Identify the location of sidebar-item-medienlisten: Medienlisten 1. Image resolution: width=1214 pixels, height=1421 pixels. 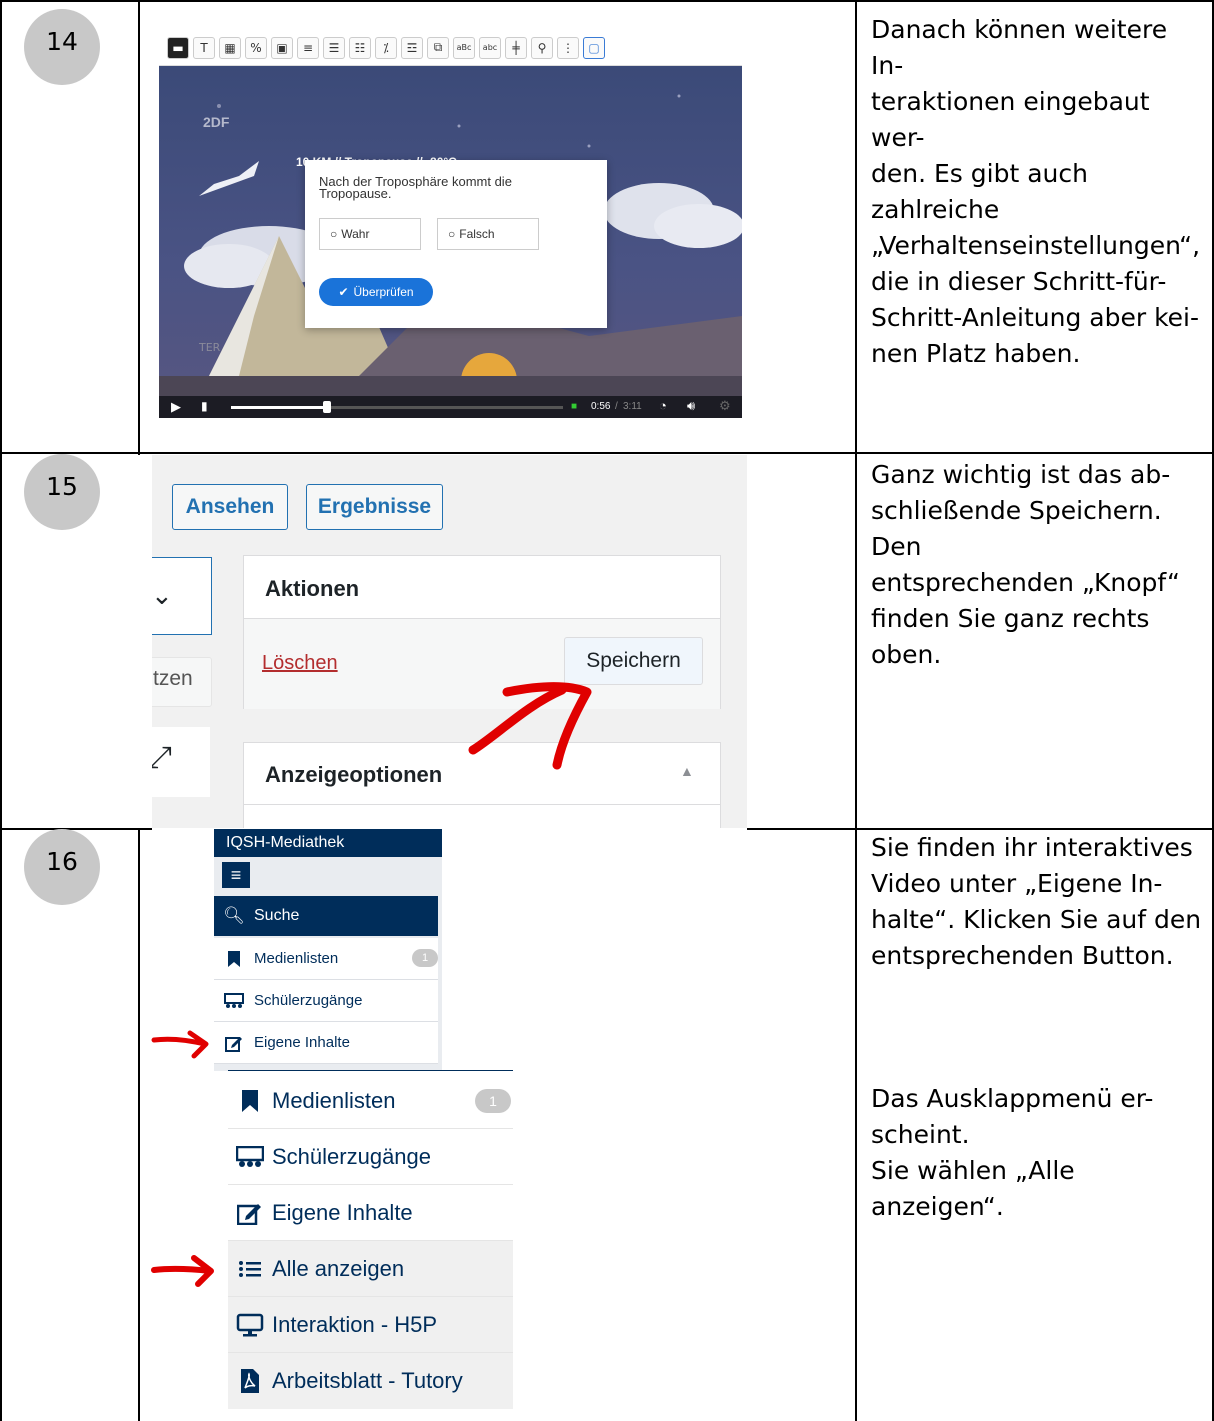
(326, 959).